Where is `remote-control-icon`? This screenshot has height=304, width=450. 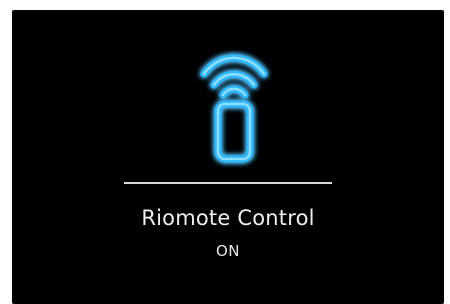 remote-control-icon is located at coordinates (234, 110).